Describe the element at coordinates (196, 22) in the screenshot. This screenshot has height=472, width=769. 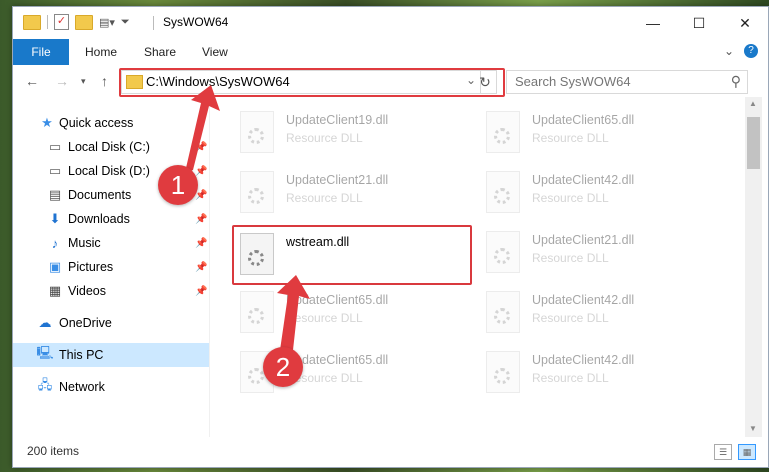
I see `window-title: SysWOW64` at that location.